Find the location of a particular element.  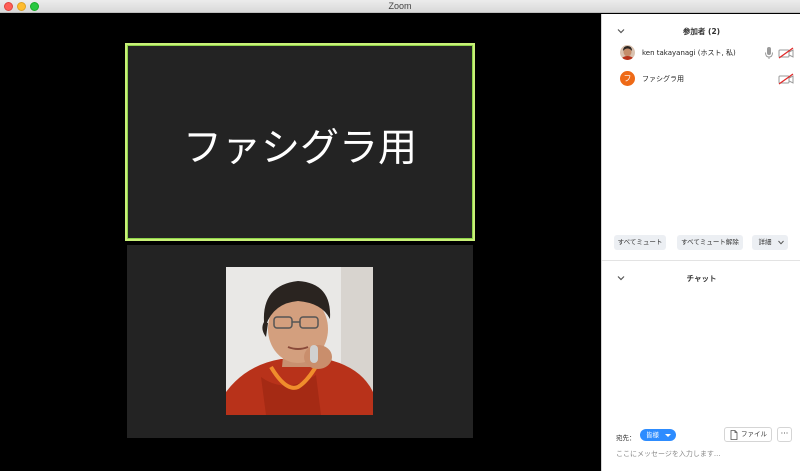

mic-icon is located at coordinates (769, 53).